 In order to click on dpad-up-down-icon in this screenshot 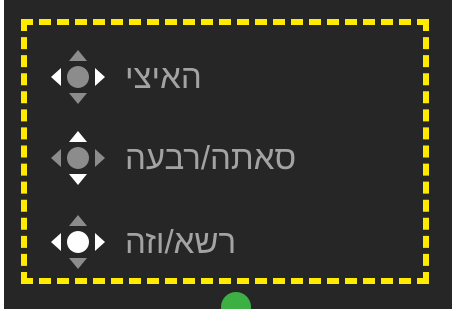, I will do `click(78, 158)`.